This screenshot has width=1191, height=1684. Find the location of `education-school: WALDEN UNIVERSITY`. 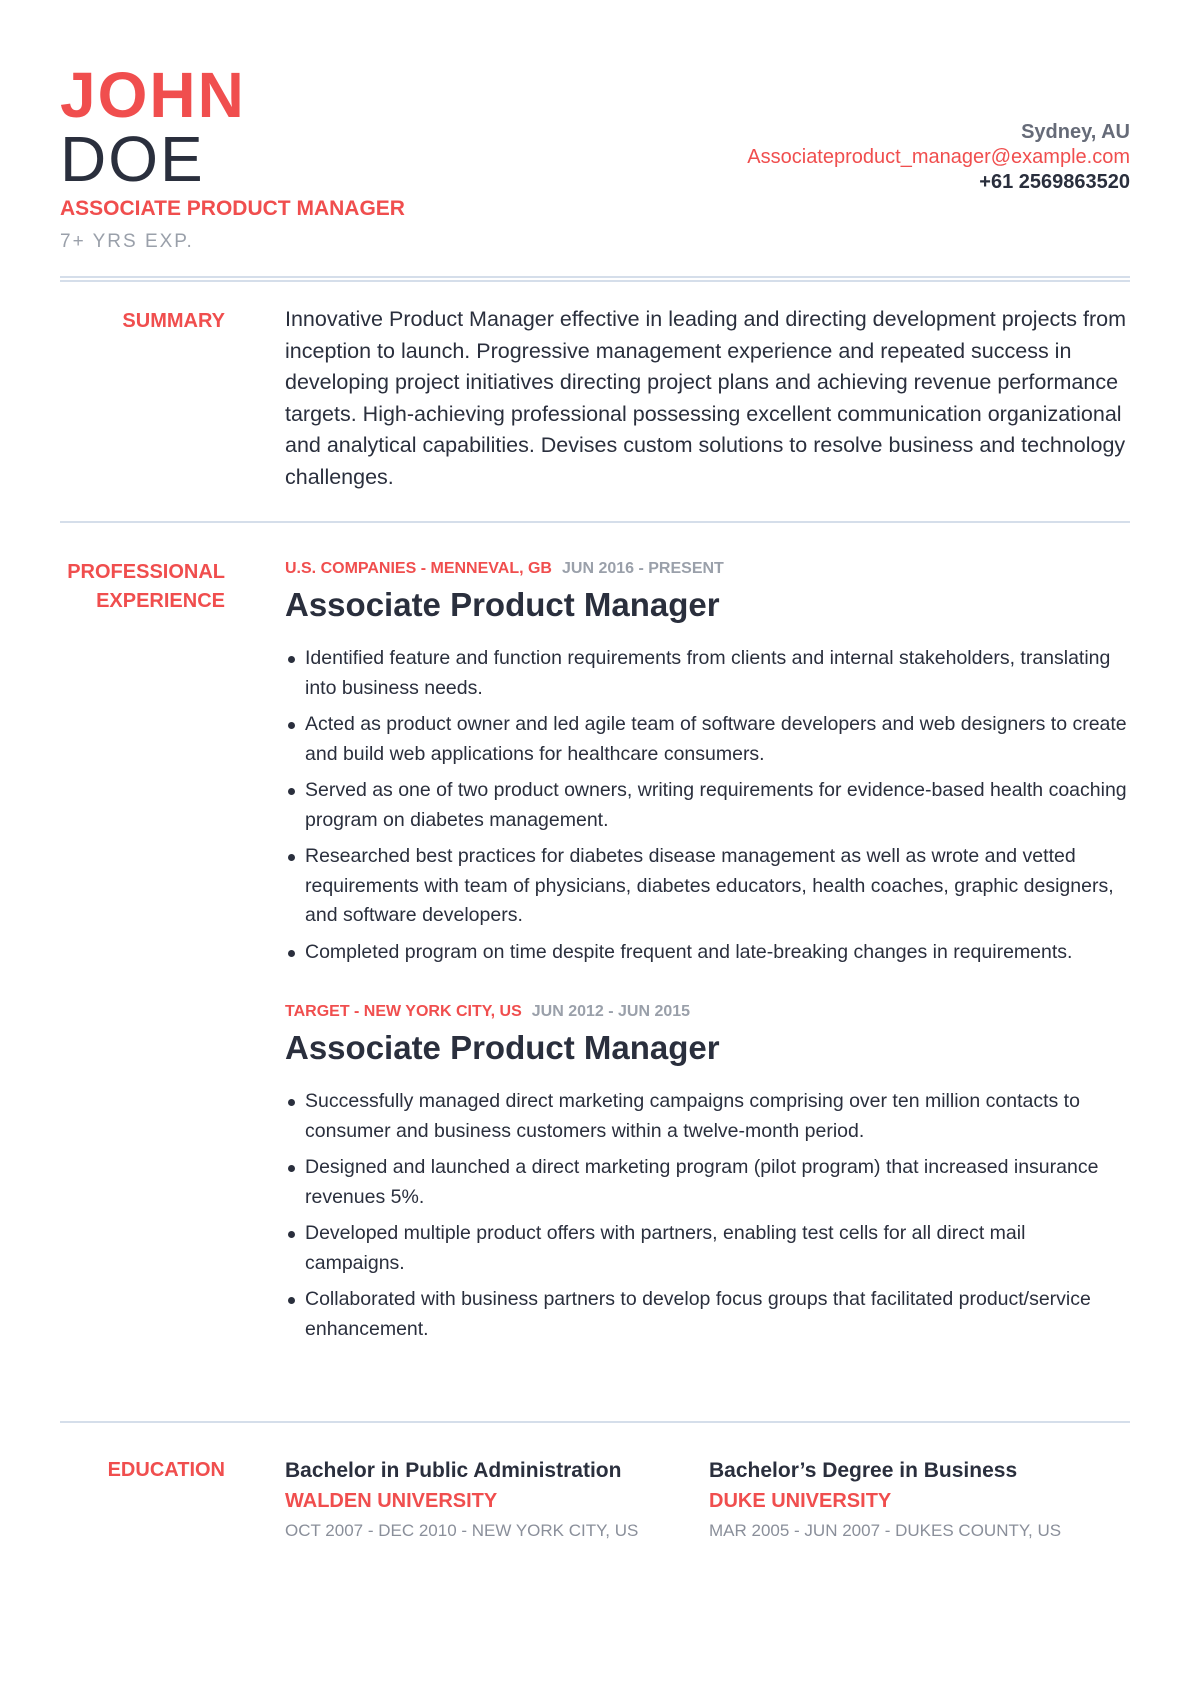

education-school: WALDEN UNIVERSITY is located at coordinates (391, 1501).